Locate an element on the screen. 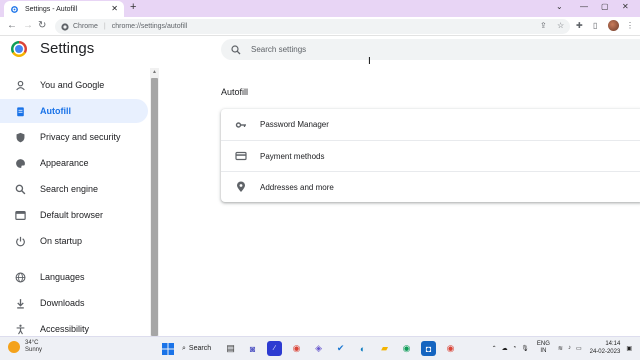 The width and height of the screenshot is (640, 360). minimize-button: — is located at coordinates (584, 6).